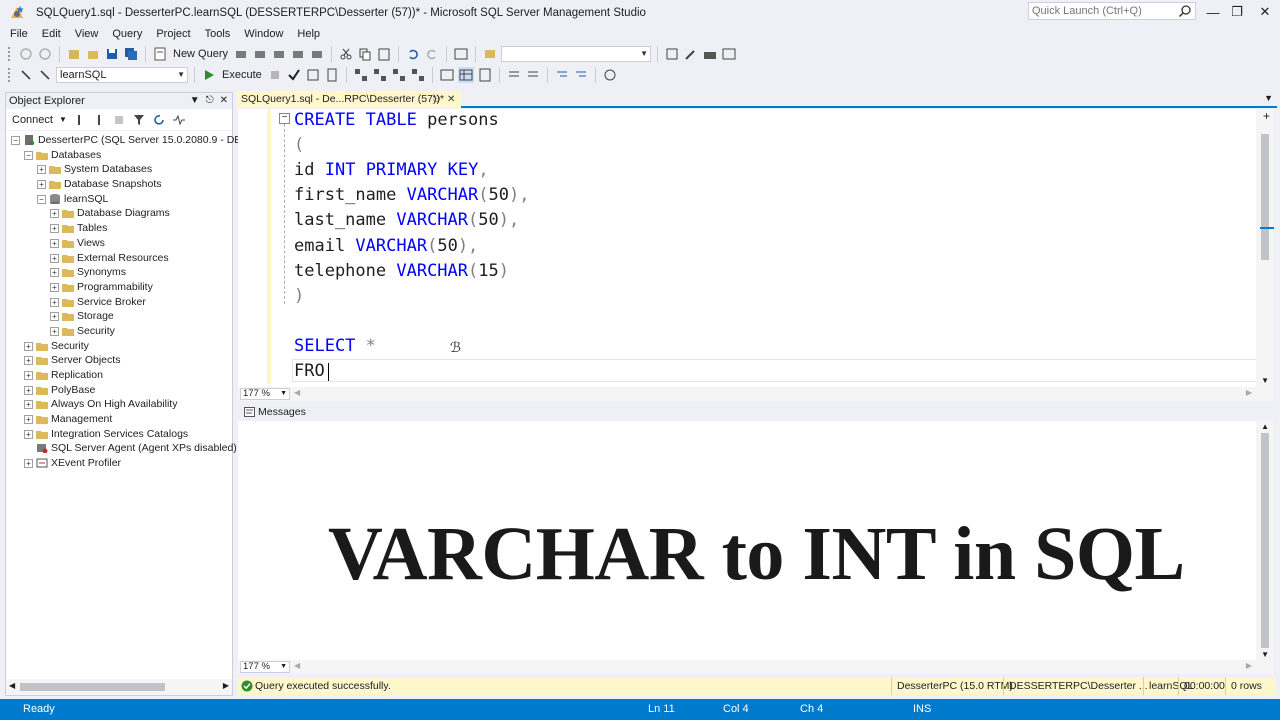 This screenshot has height=720, width=1280. What do you see at coordinates (226, 685) in the screenshot?
I see `scroll-right-icon: ▶` at bounding box center [226, 685].